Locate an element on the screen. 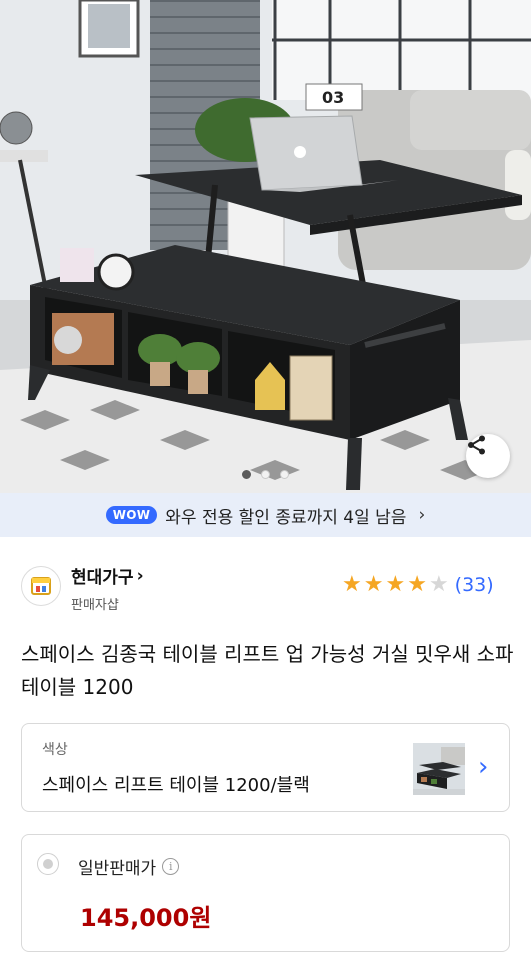 The height and width of the screenshot is (960, 531). option-selector: 색상 스페이스 리프트 테이블 1200/블랙 › is located at coordinates (265, 767).